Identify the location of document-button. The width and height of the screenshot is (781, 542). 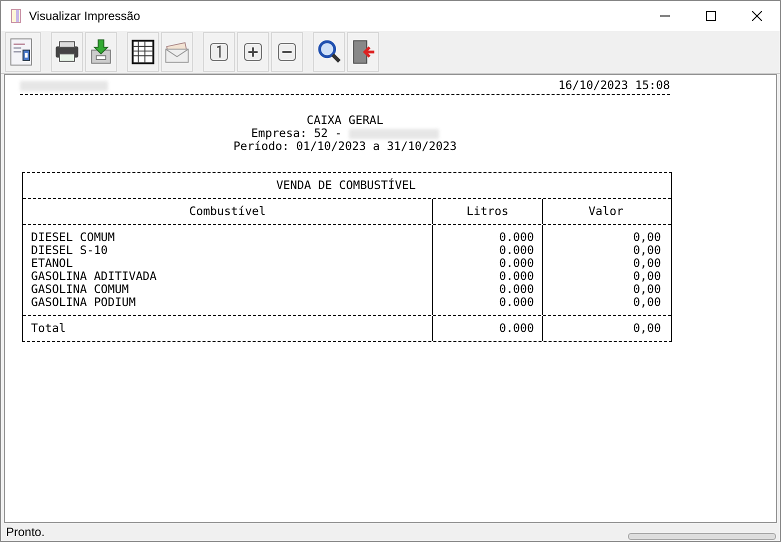
(23, 52).